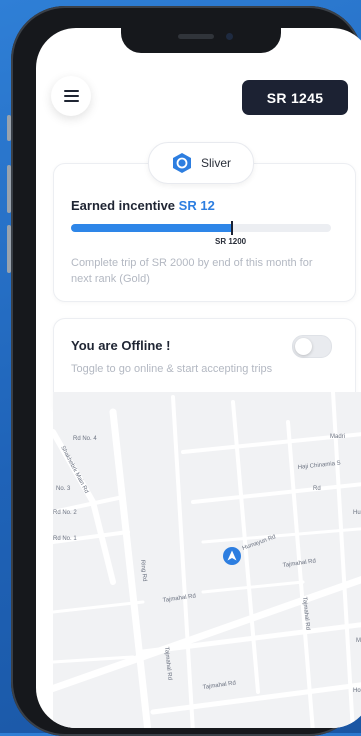 This screenshot has width=361, height=736. I want to click on map-label: Haji Chinamia S, so click(319, 466).